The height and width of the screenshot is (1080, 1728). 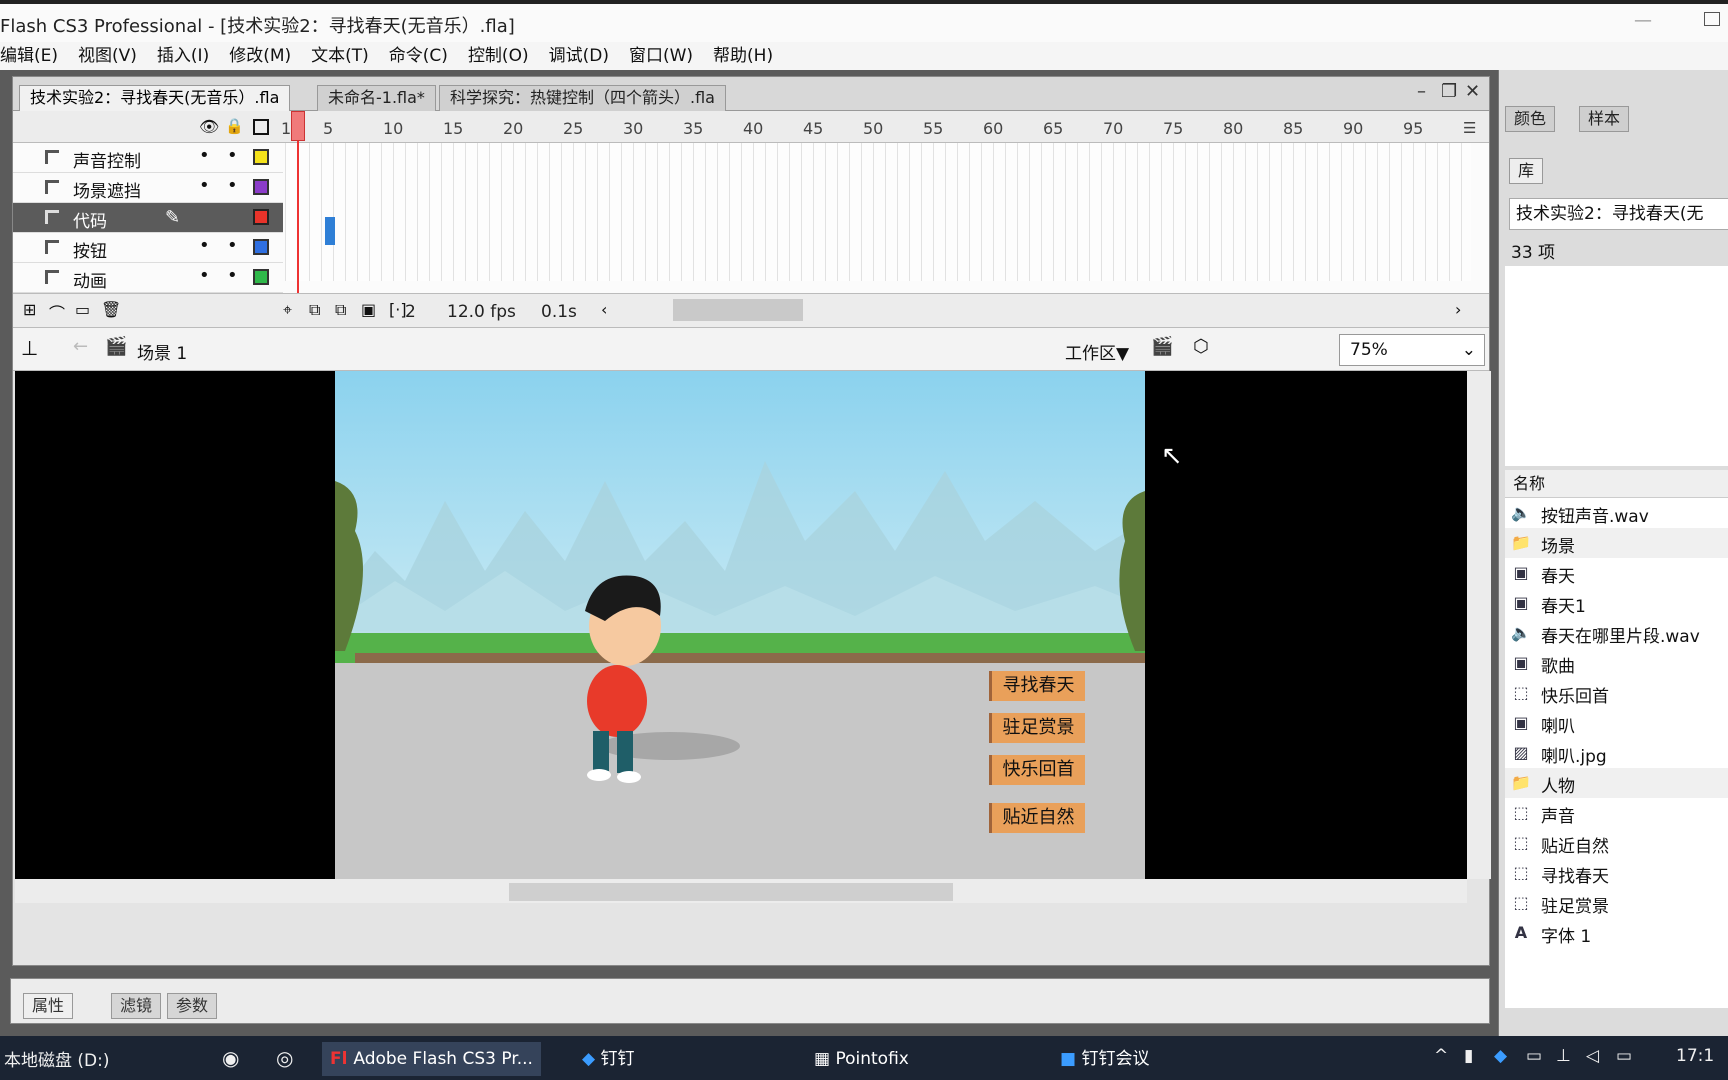 I want to click on tab-filters: 滤镜, so click(x=136, y=1006).